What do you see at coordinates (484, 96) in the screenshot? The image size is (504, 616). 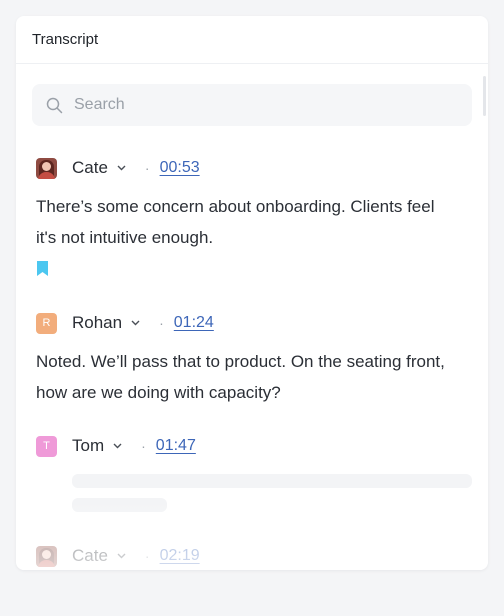 I see `scrollbar` at bounding box center [484, 96].